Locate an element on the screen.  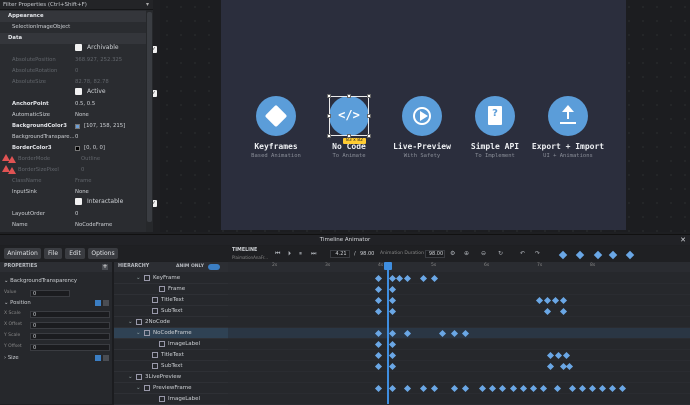
menu-file: File is located at coordinates (53, 253).